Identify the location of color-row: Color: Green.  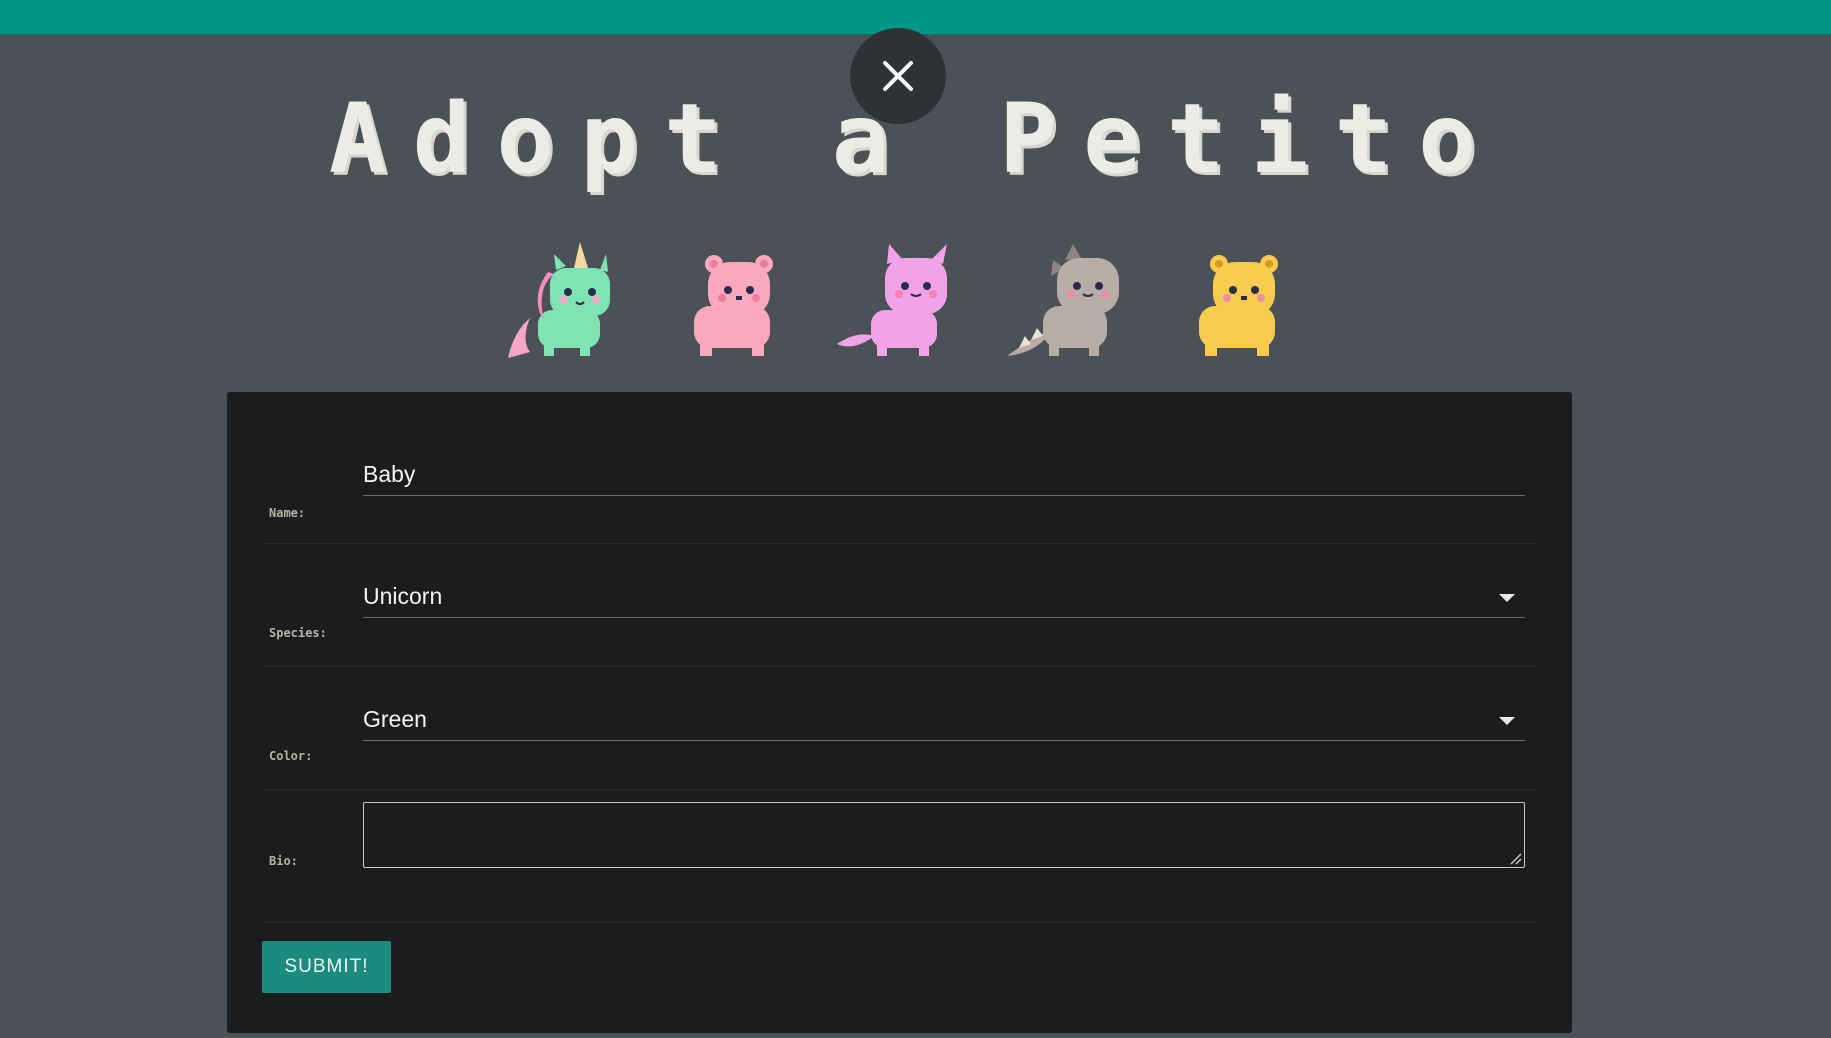
(899, 728).